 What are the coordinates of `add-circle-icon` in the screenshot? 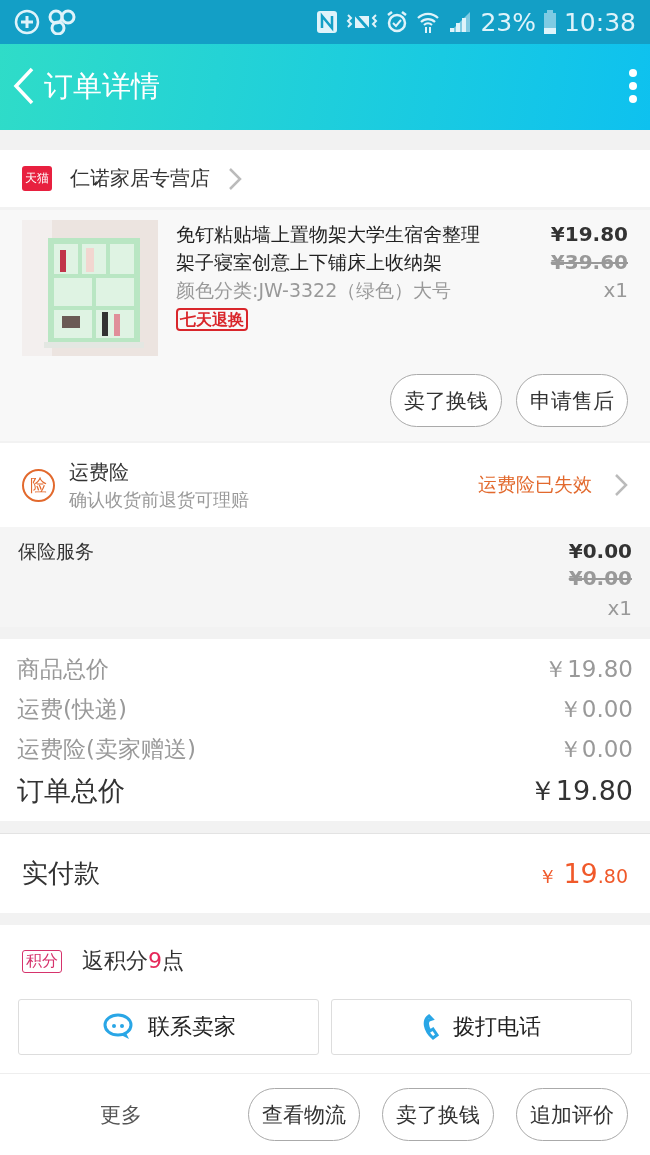 It's located at (27, 22).